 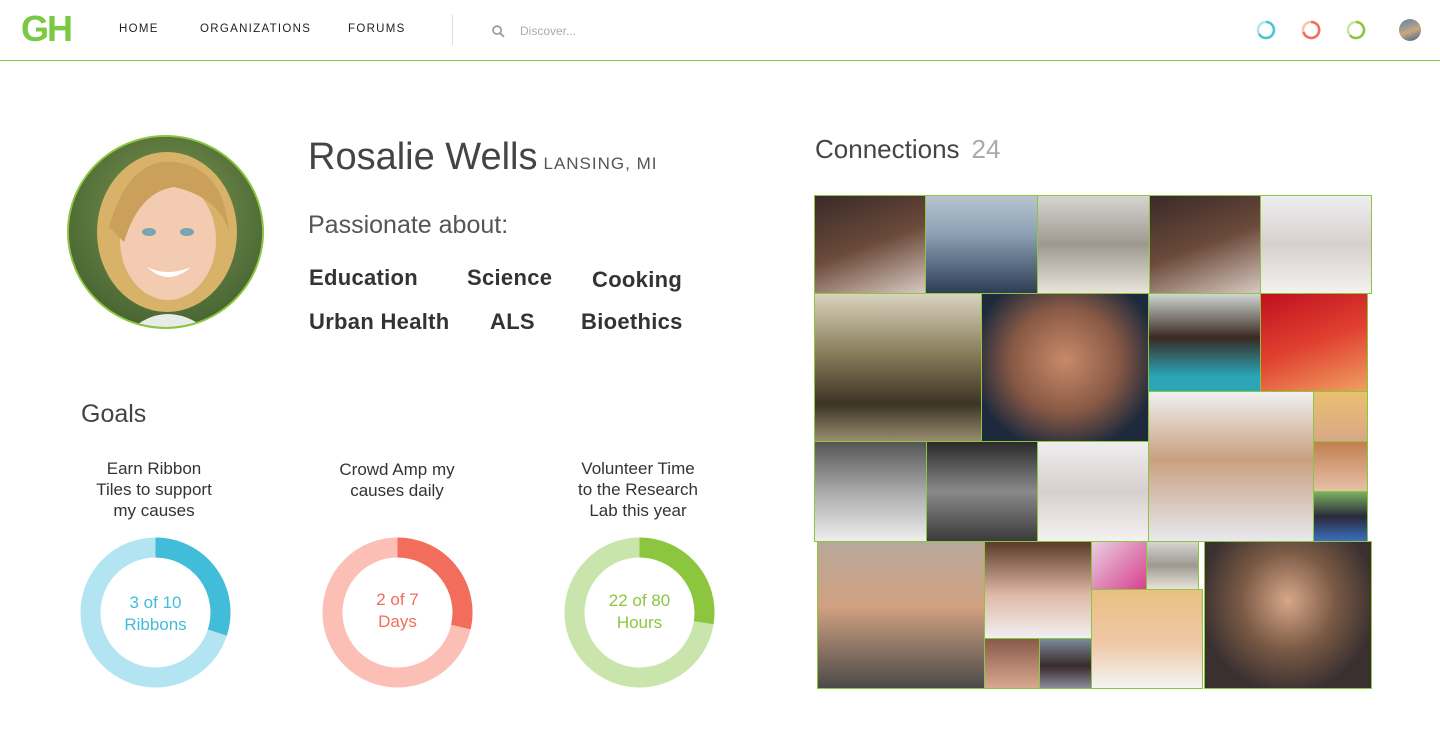 I want to click on top-navbar: GH HOME ORGANIZATIONS FORUMS, so click(x=720, y=30).